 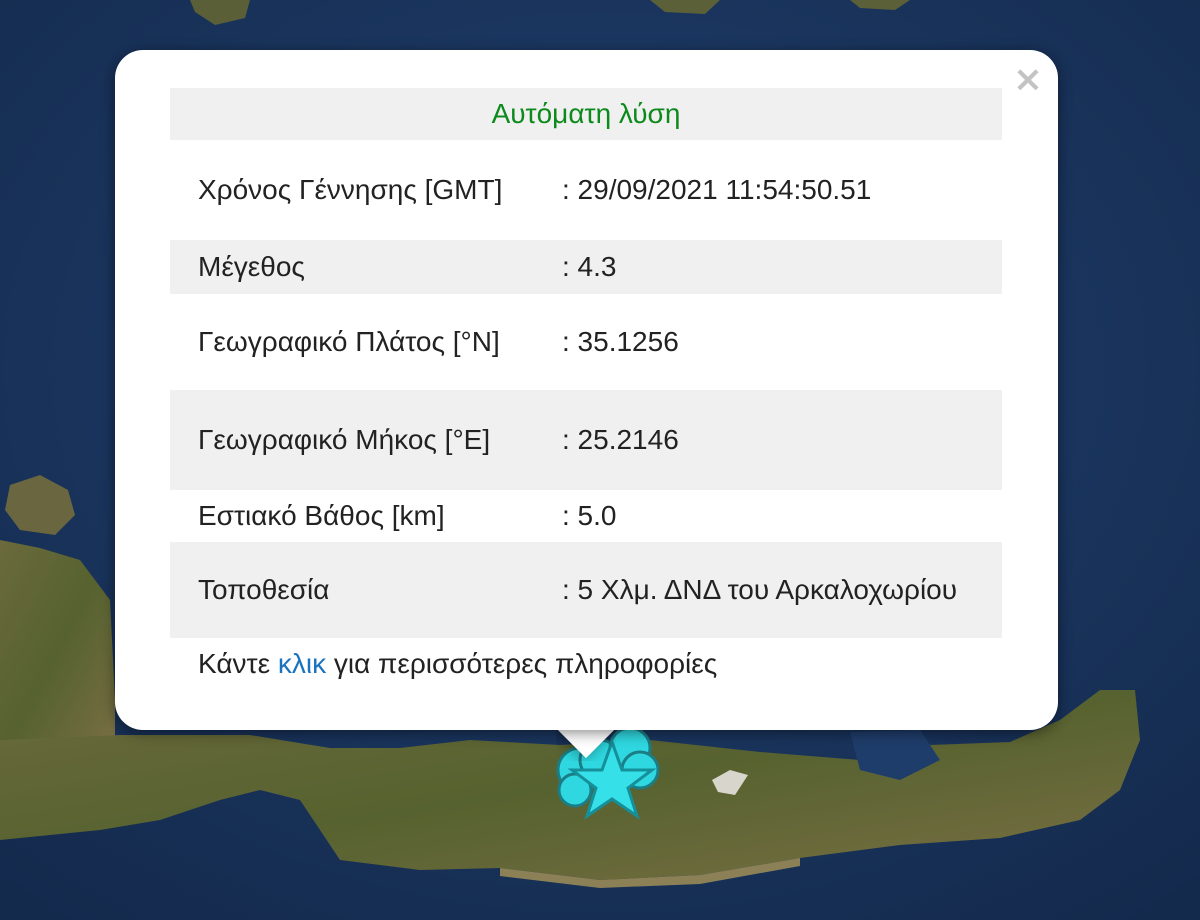 I want to click on popup-tip, so click(x=586, y=745).